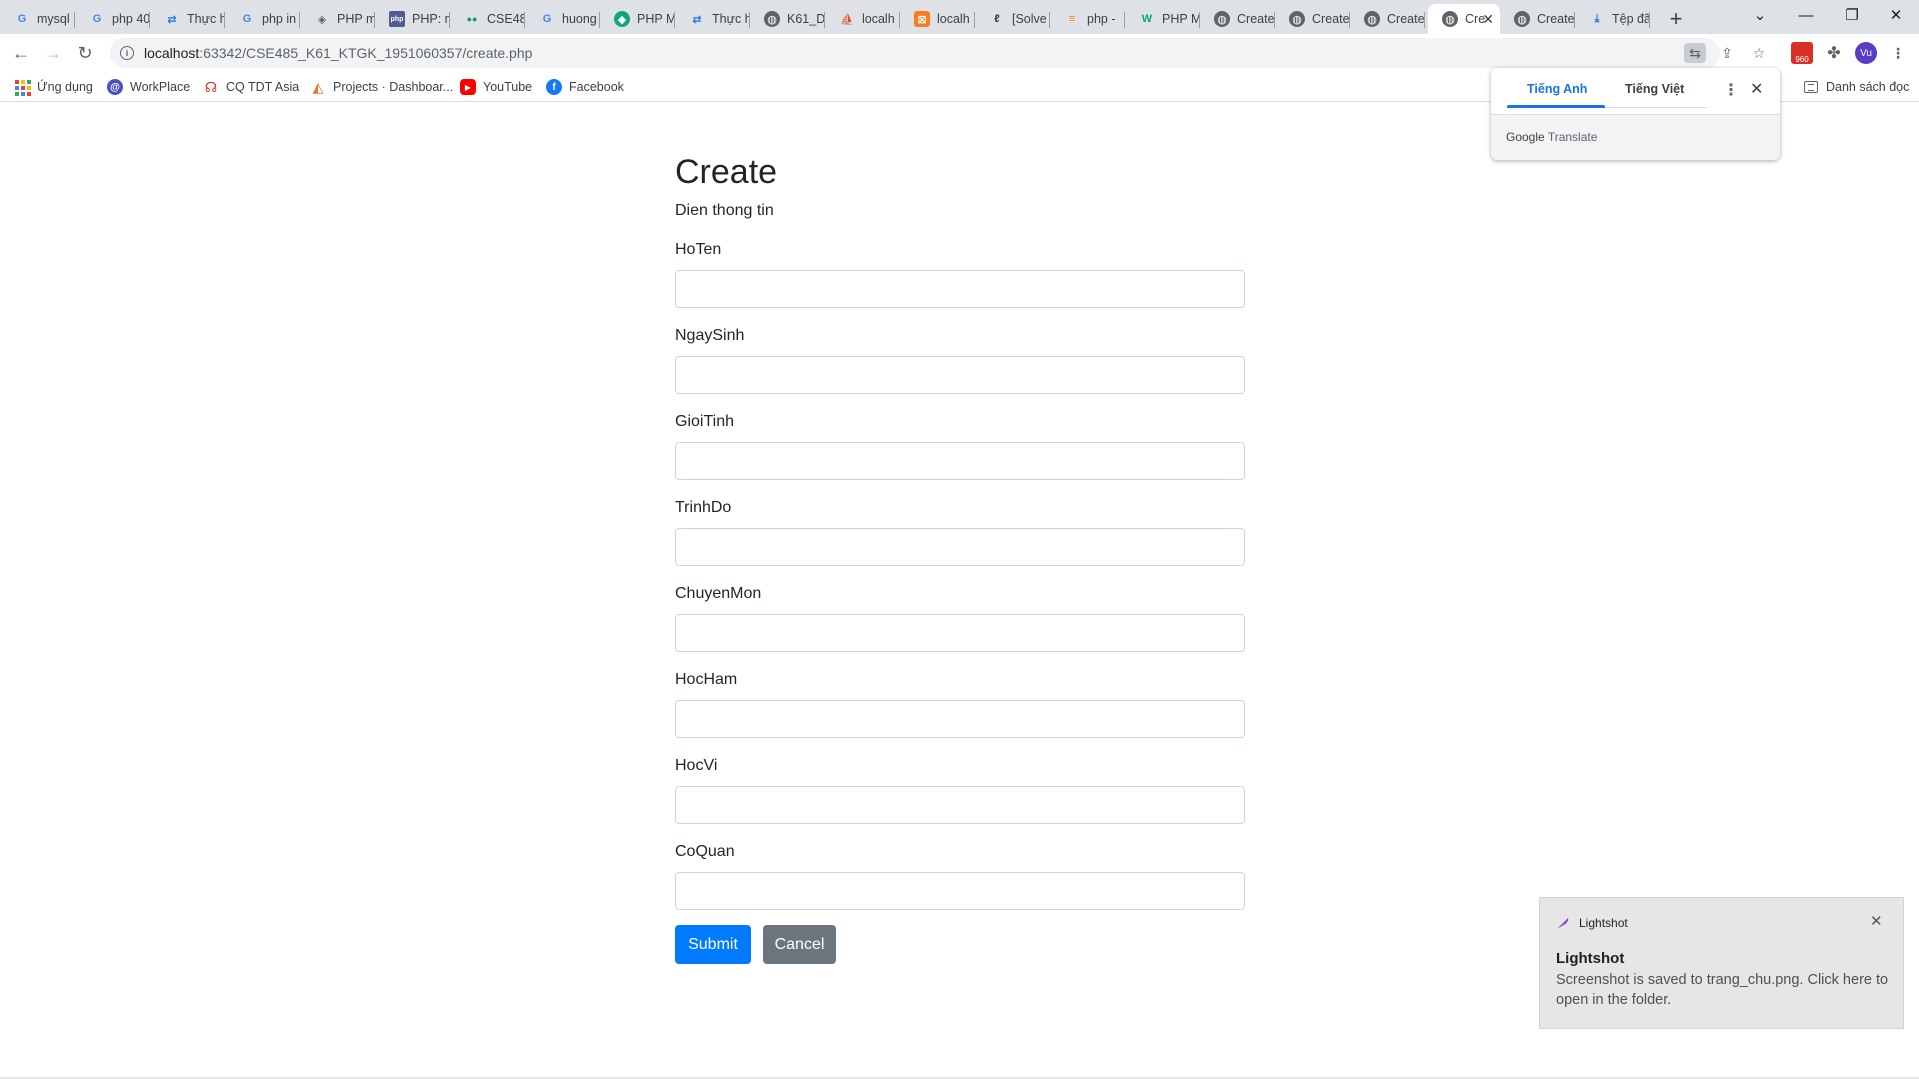  I want to click on cq-tdt-icon: ☊, so click(211, 86).